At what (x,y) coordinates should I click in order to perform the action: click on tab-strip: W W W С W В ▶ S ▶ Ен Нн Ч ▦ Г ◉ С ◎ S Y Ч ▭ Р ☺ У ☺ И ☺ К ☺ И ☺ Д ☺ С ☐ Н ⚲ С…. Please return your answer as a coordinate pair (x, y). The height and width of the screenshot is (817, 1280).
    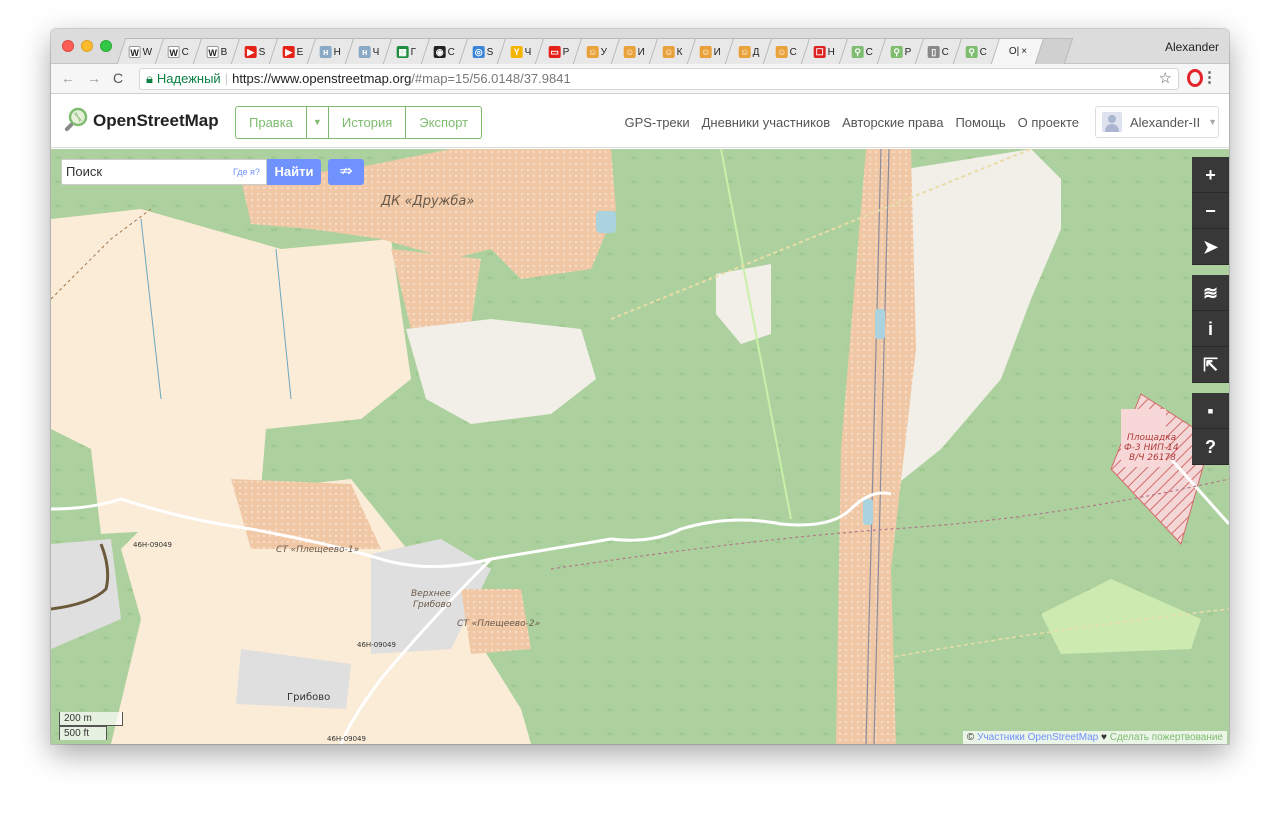
    Looking at the image, I should click on (640, 46).